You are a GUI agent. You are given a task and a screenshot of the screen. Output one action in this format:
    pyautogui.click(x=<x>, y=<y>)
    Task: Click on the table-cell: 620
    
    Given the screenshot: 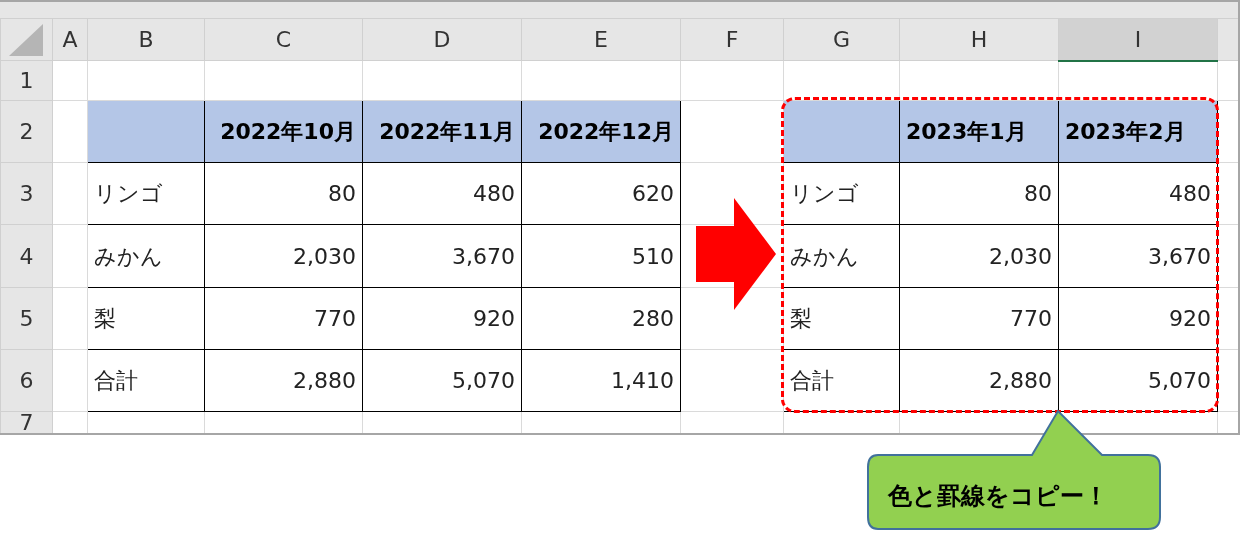 What is the action you would take?
    pyautogui.click(x=601, y=193)
    